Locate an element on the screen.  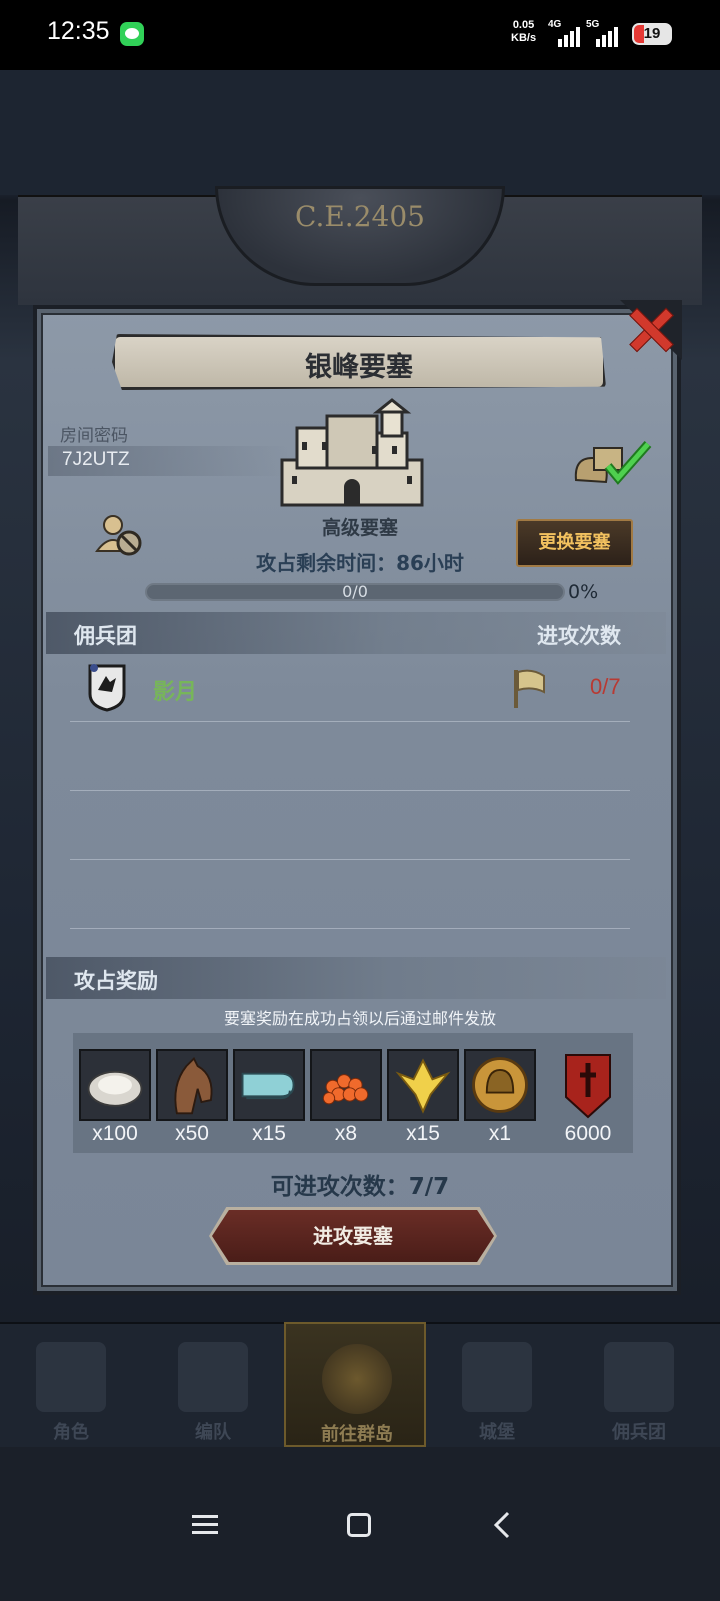
recent-apps-icon is located at coordinates (205, 1525).